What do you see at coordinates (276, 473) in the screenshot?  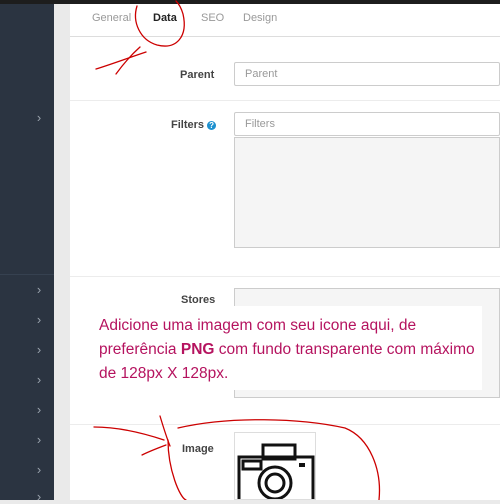 I see `camera-icon` at bounding box center [276, 473].